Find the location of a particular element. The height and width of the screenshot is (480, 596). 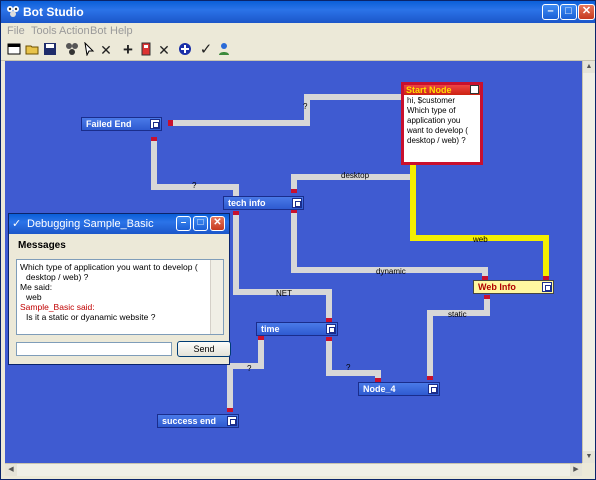

menu-bot: Bot is located at coordinates (98, 31).